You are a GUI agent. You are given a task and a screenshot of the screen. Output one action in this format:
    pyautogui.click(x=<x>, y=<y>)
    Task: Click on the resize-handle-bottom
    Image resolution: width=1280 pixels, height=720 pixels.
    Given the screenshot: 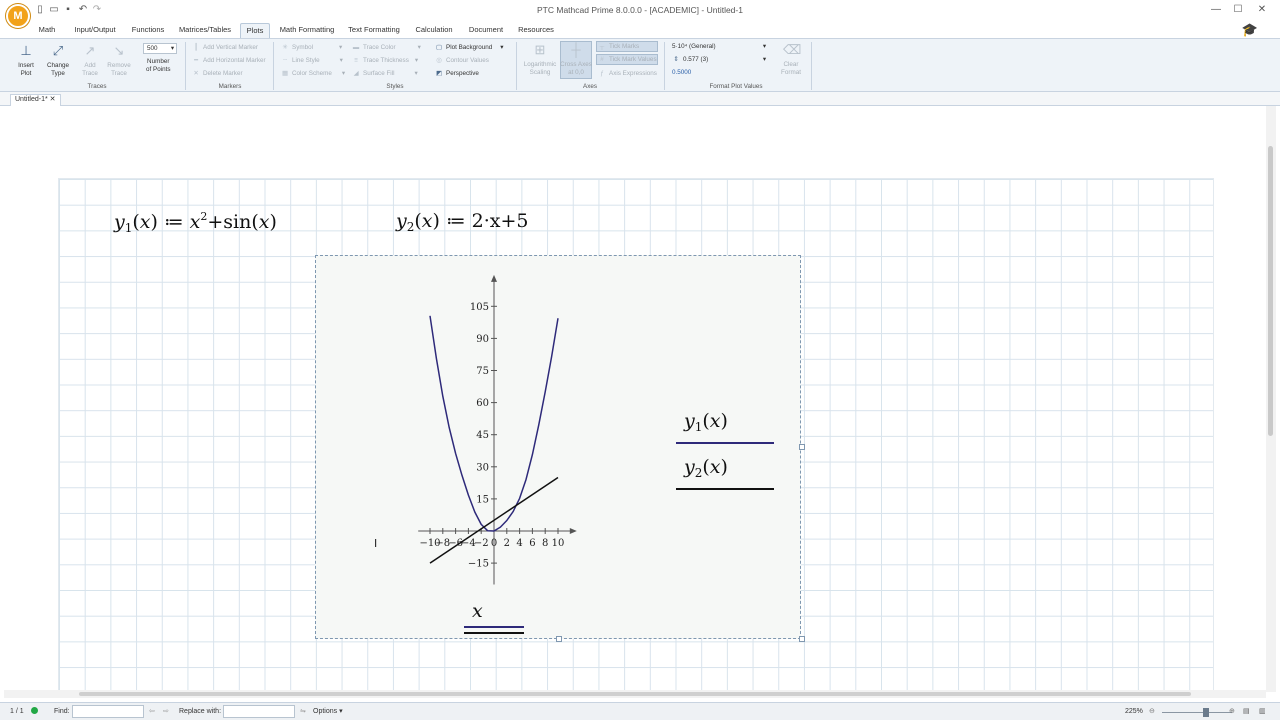 What is the action you would take?
    pyautogui.click(x=559, y=639)
    